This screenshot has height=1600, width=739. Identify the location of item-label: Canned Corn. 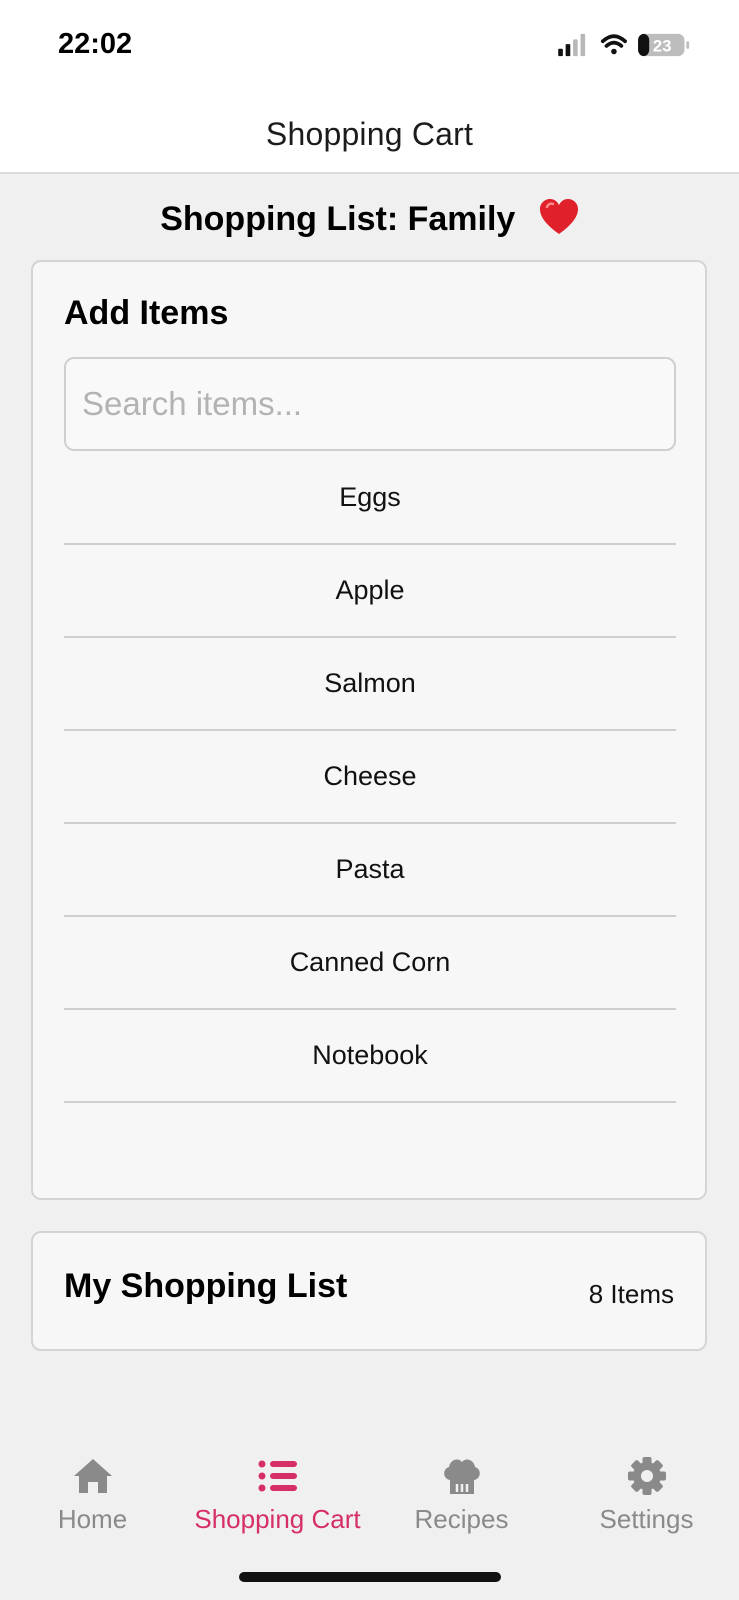
(370, 962).